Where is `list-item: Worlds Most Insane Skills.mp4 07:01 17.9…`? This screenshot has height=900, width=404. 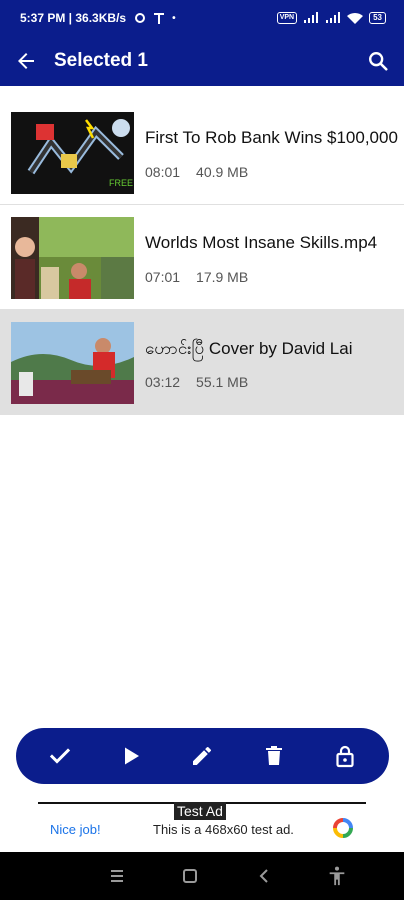 list-item: Worlds Most Insane Skills.mp4 07:01 17.9… is located at coordinates (202, 257).